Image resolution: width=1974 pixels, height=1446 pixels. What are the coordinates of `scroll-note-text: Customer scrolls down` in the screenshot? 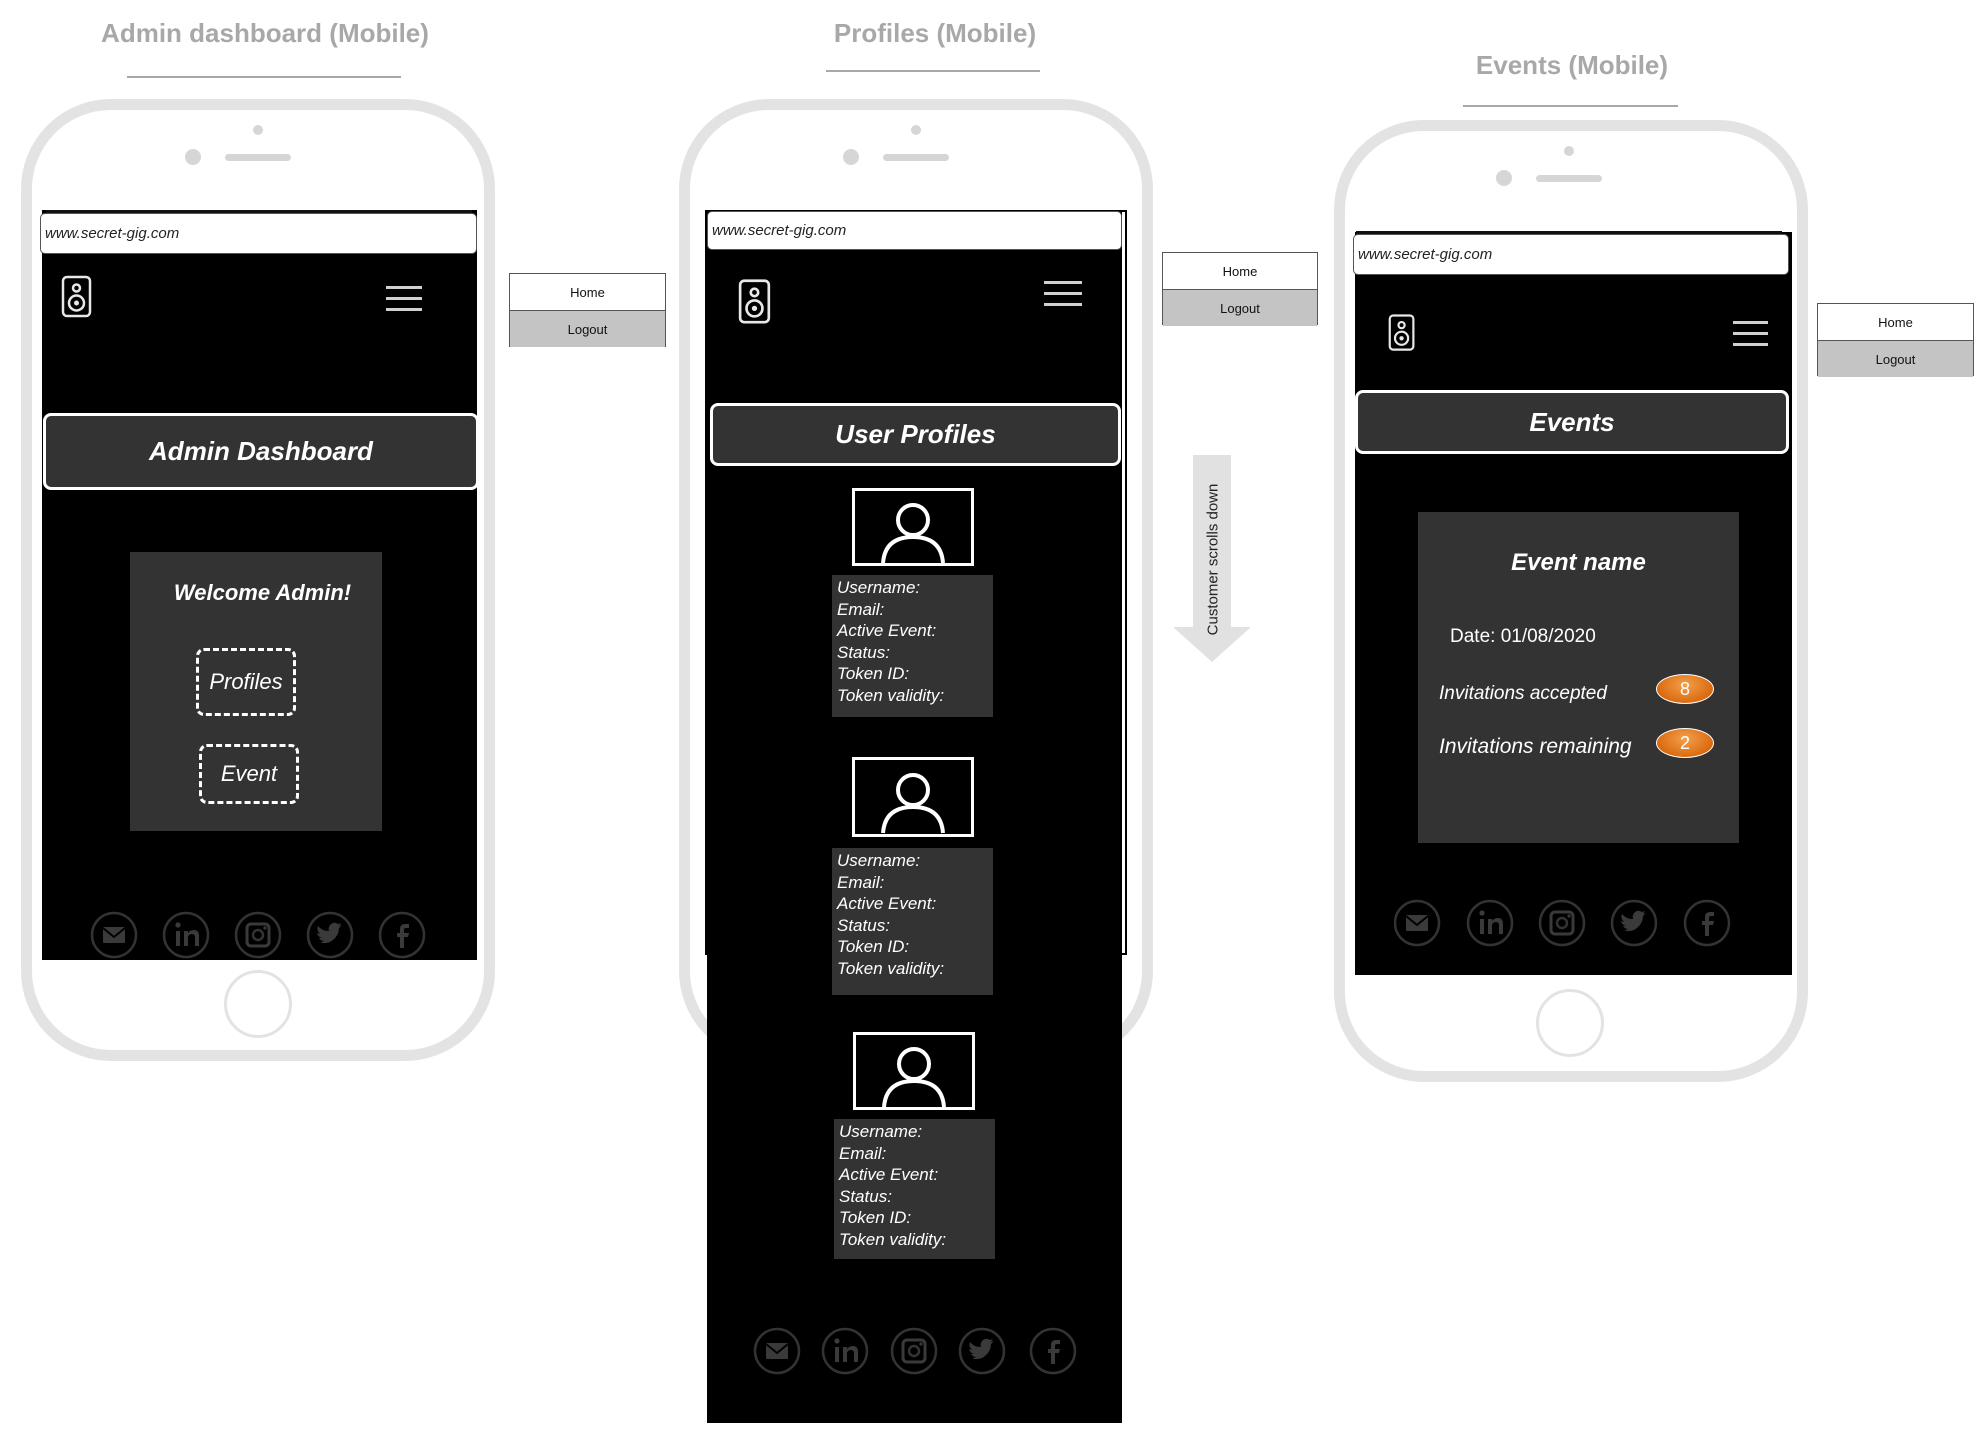 It's located at (1213, 559).